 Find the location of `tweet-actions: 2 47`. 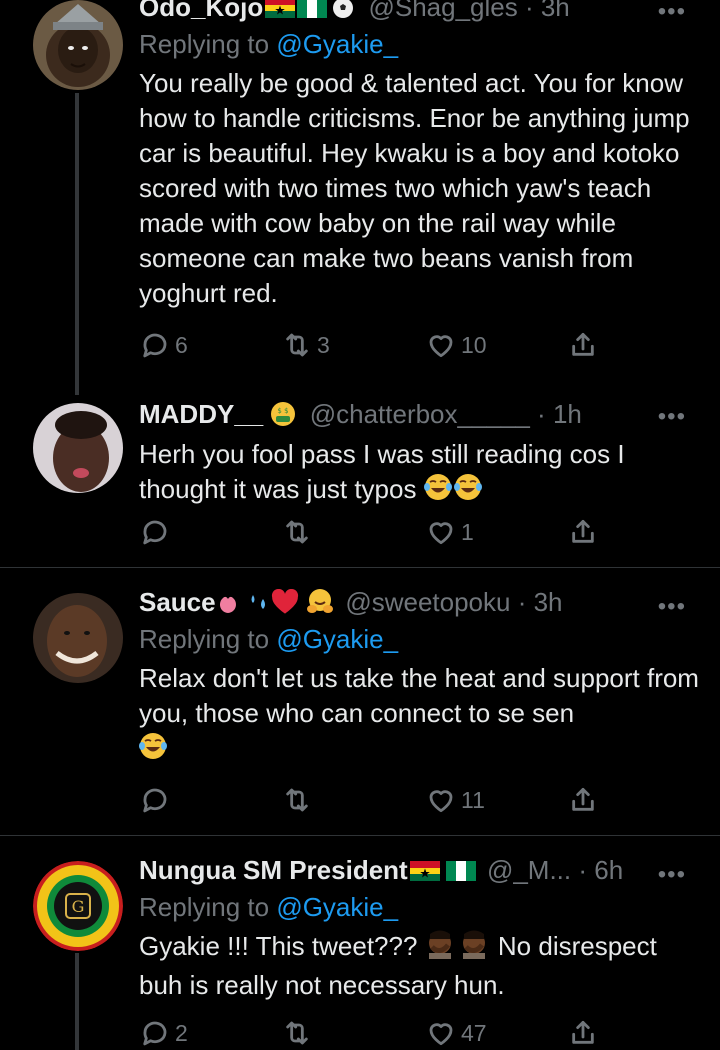

tweet-actions: 2 47 is located at coordinates (374, 1033).